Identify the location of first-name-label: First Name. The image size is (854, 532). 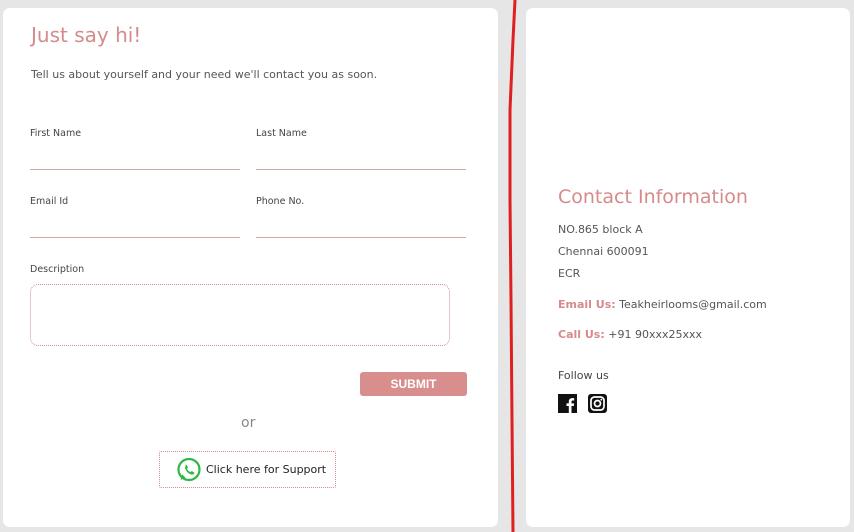
(56, 133).